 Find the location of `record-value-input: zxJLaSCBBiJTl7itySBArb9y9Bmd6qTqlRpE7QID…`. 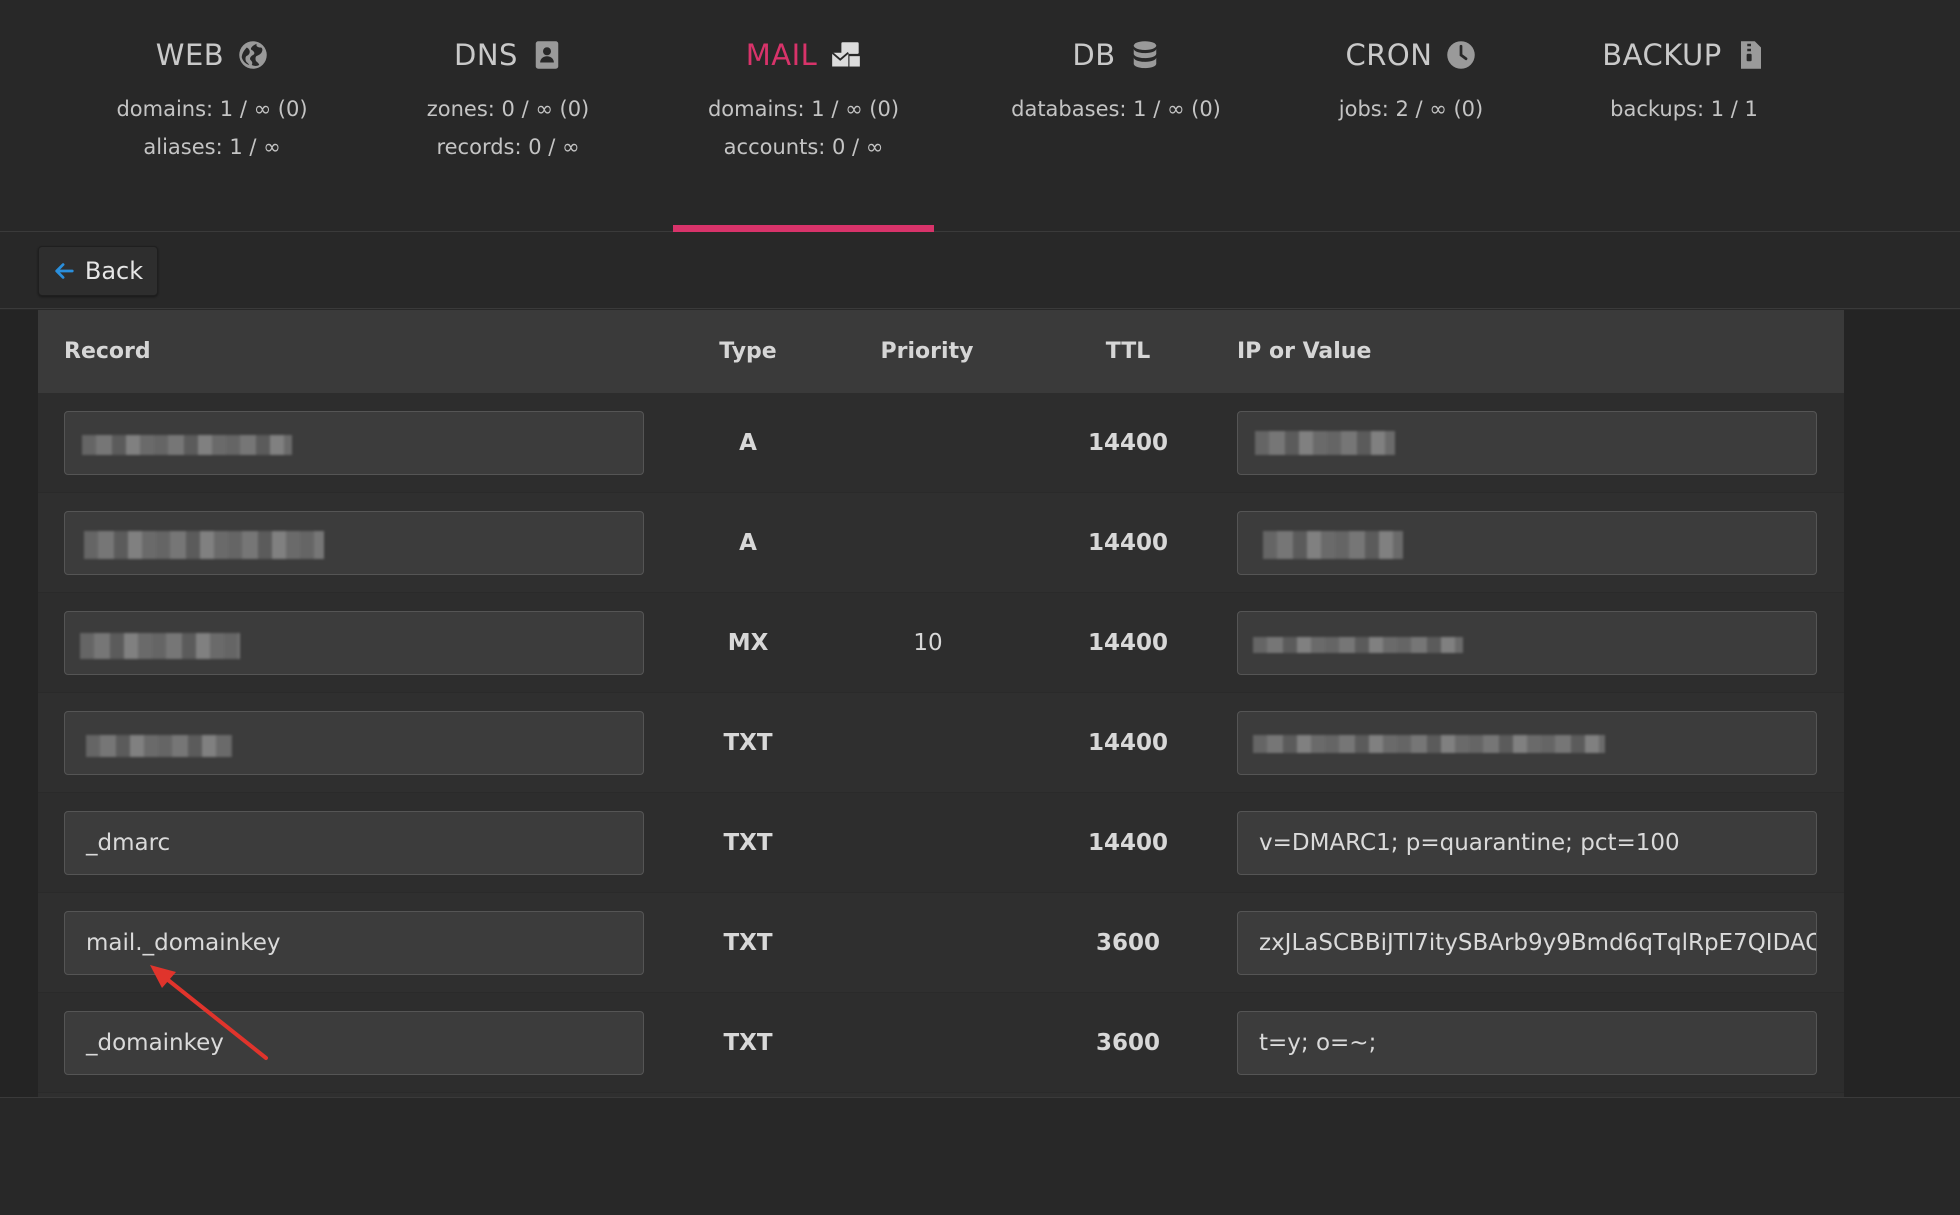

record-value-input: zxJLaSCBBiJTl7itySBArb9y9Bmd6qTqlRpE7QID… is located at coordinates (1527, 943).